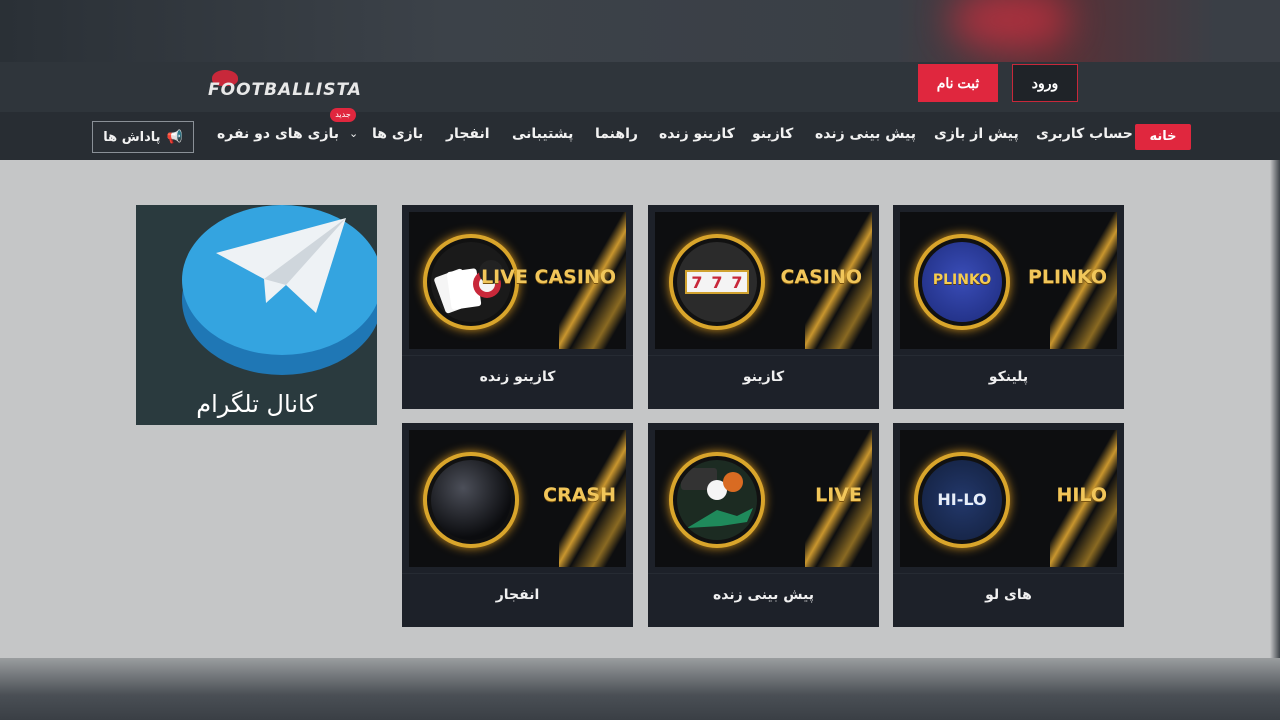  I want to click on game-label: پلینکو, so click(1008, 377).